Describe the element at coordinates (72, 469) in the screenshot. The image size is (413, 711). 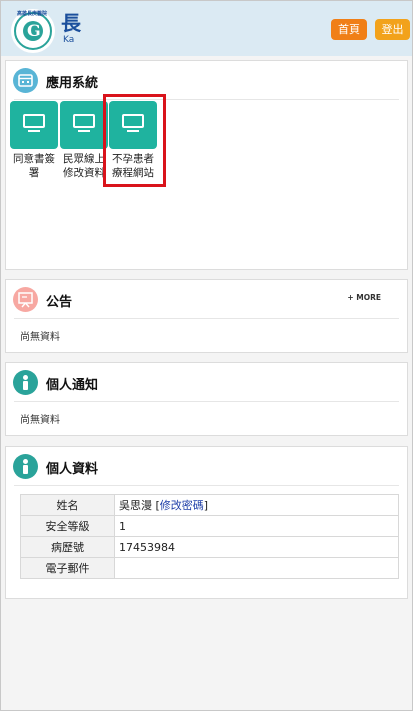
I see `profile-title: 個人資料` at that location.